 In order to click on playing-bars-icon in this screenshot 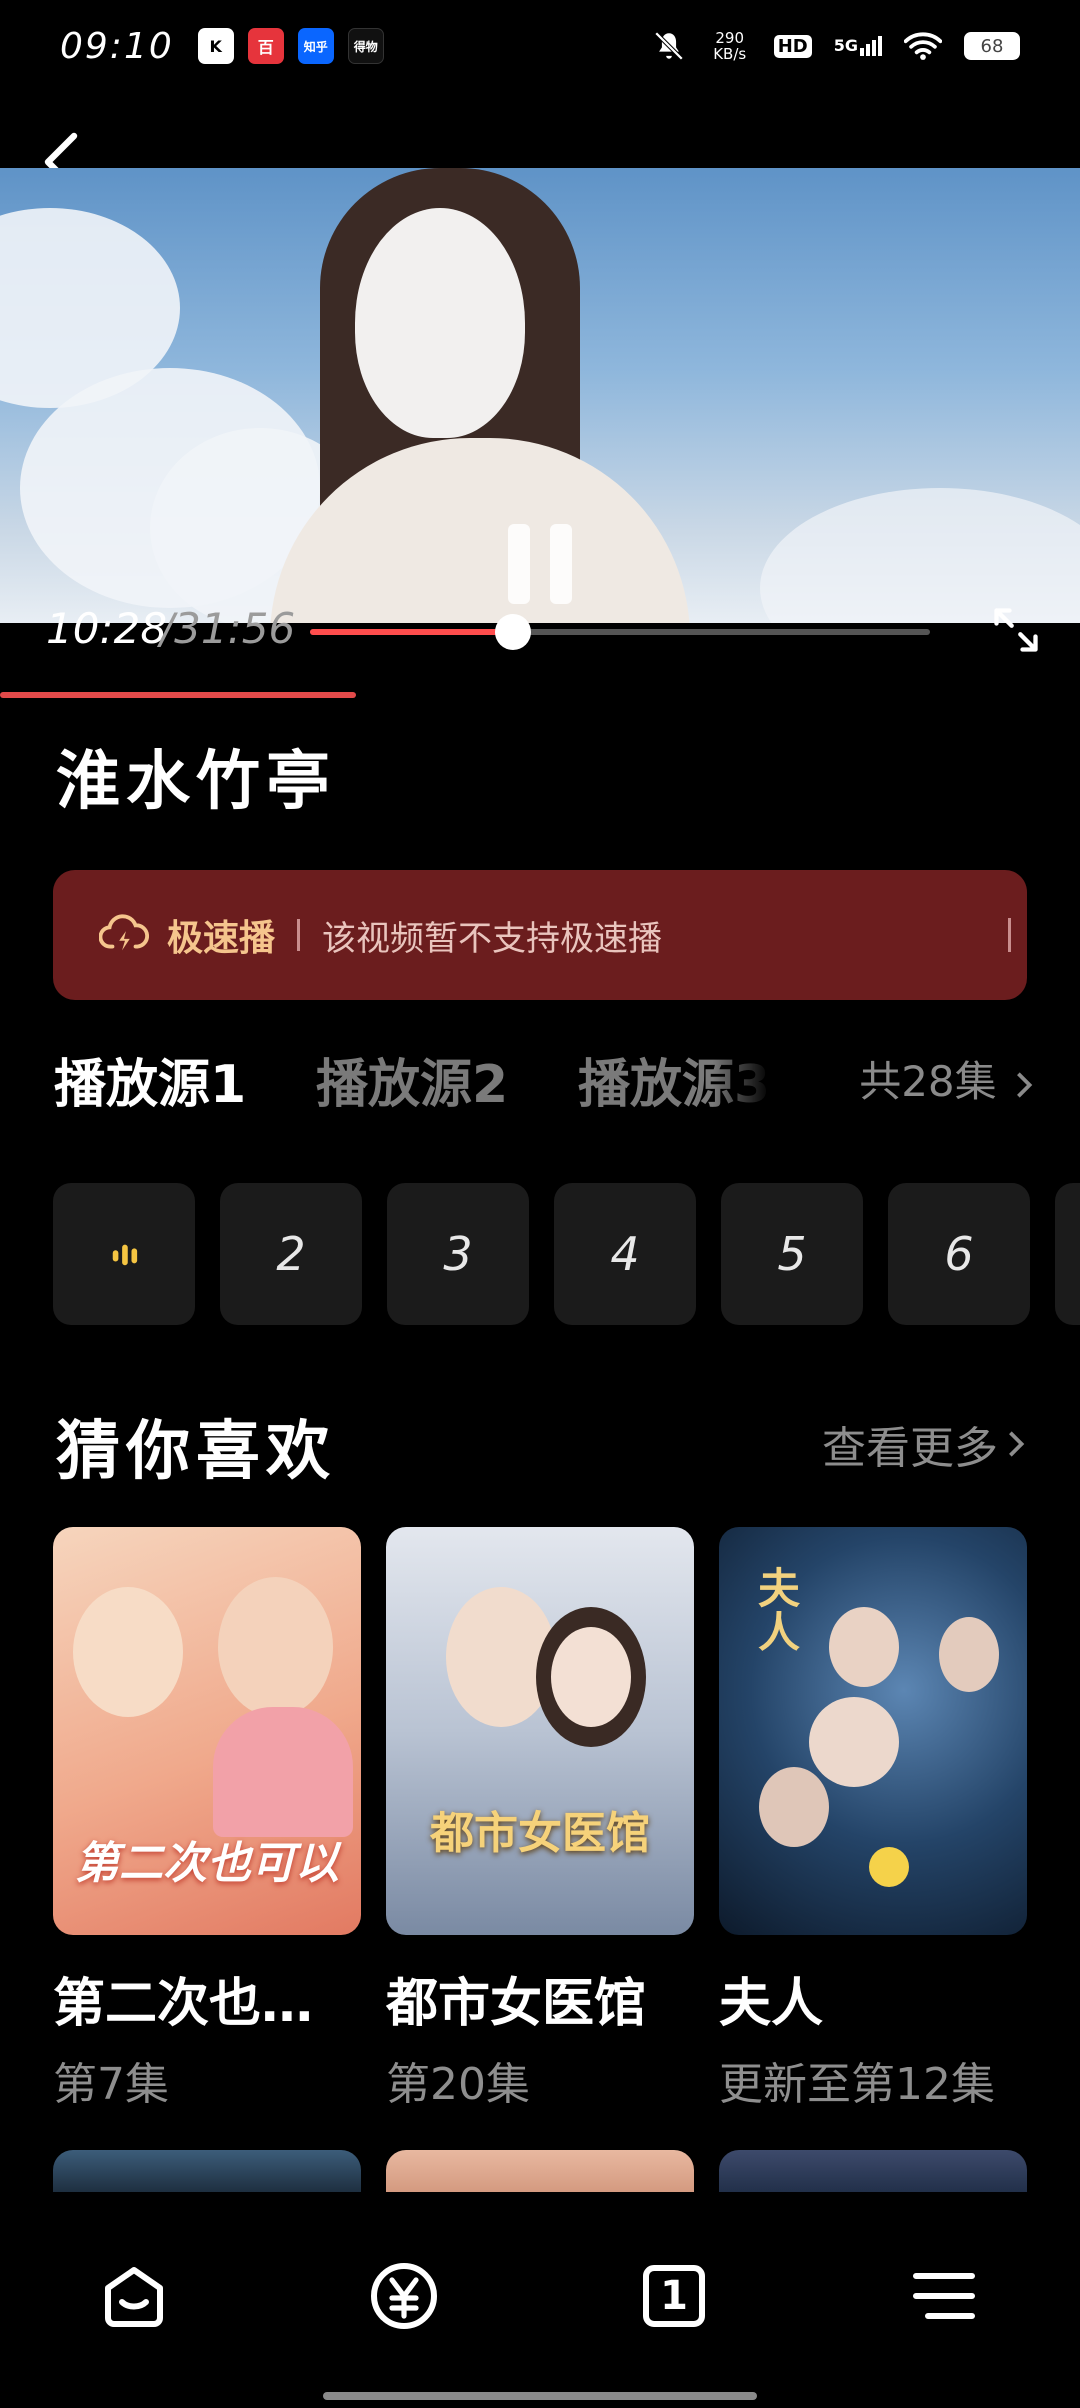, I will do `click(125, 1255)`.